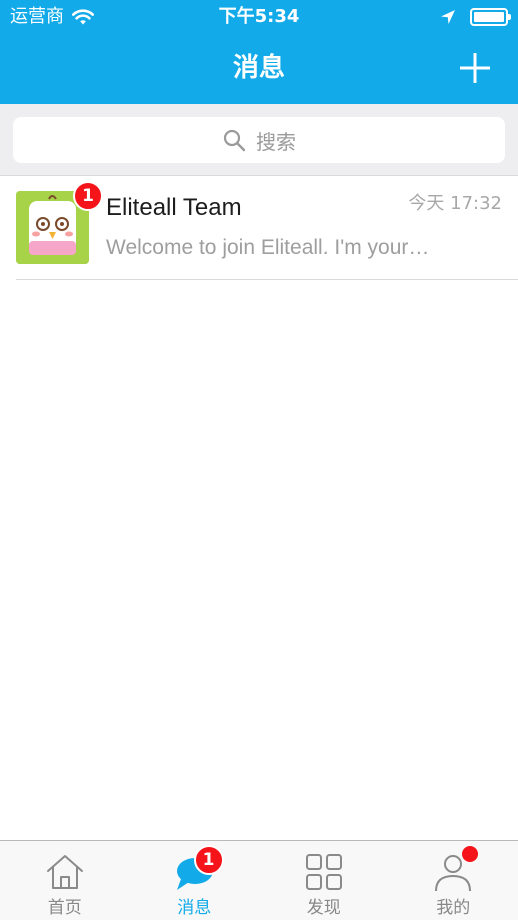 The height and width of the screenshot is (920, 518). What do you see at coordinates (323, 872) in the screenshot?
I see `grid-icon` at bounding box center [323, 872].